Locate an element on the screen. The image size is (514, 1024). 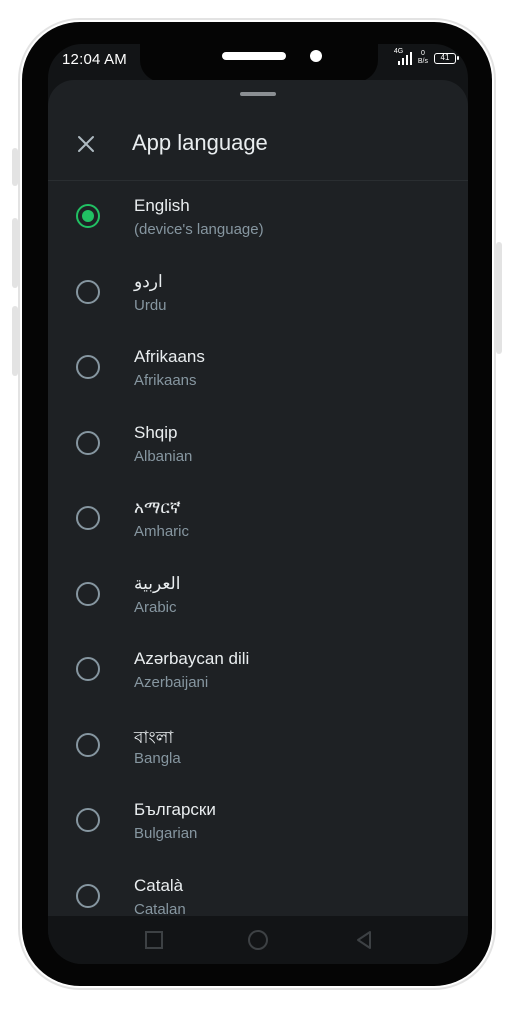
language-description: Amharic is located at coordinates (162, 531).